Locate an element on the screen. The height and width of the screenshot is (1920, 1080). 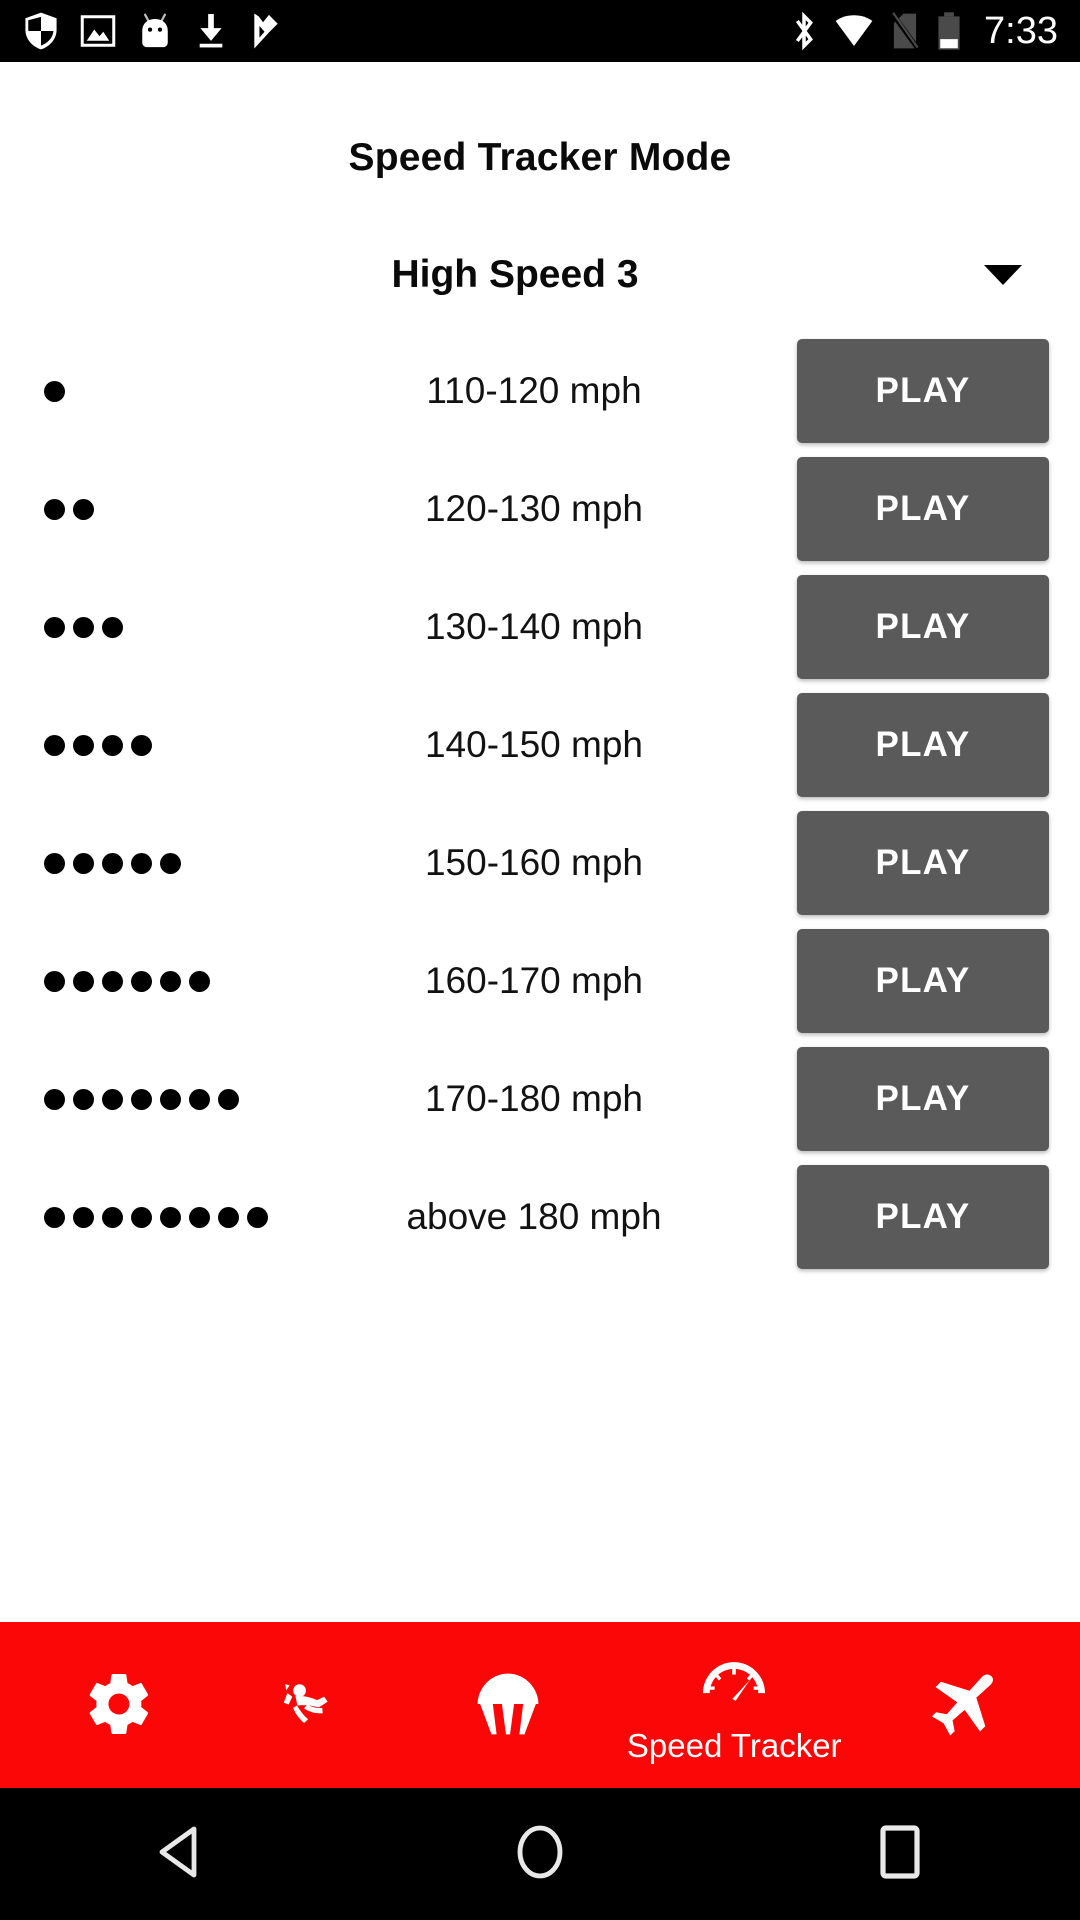
nav-item-speed-tracker: Speed Tracker is located at coordinates (734, 1705).